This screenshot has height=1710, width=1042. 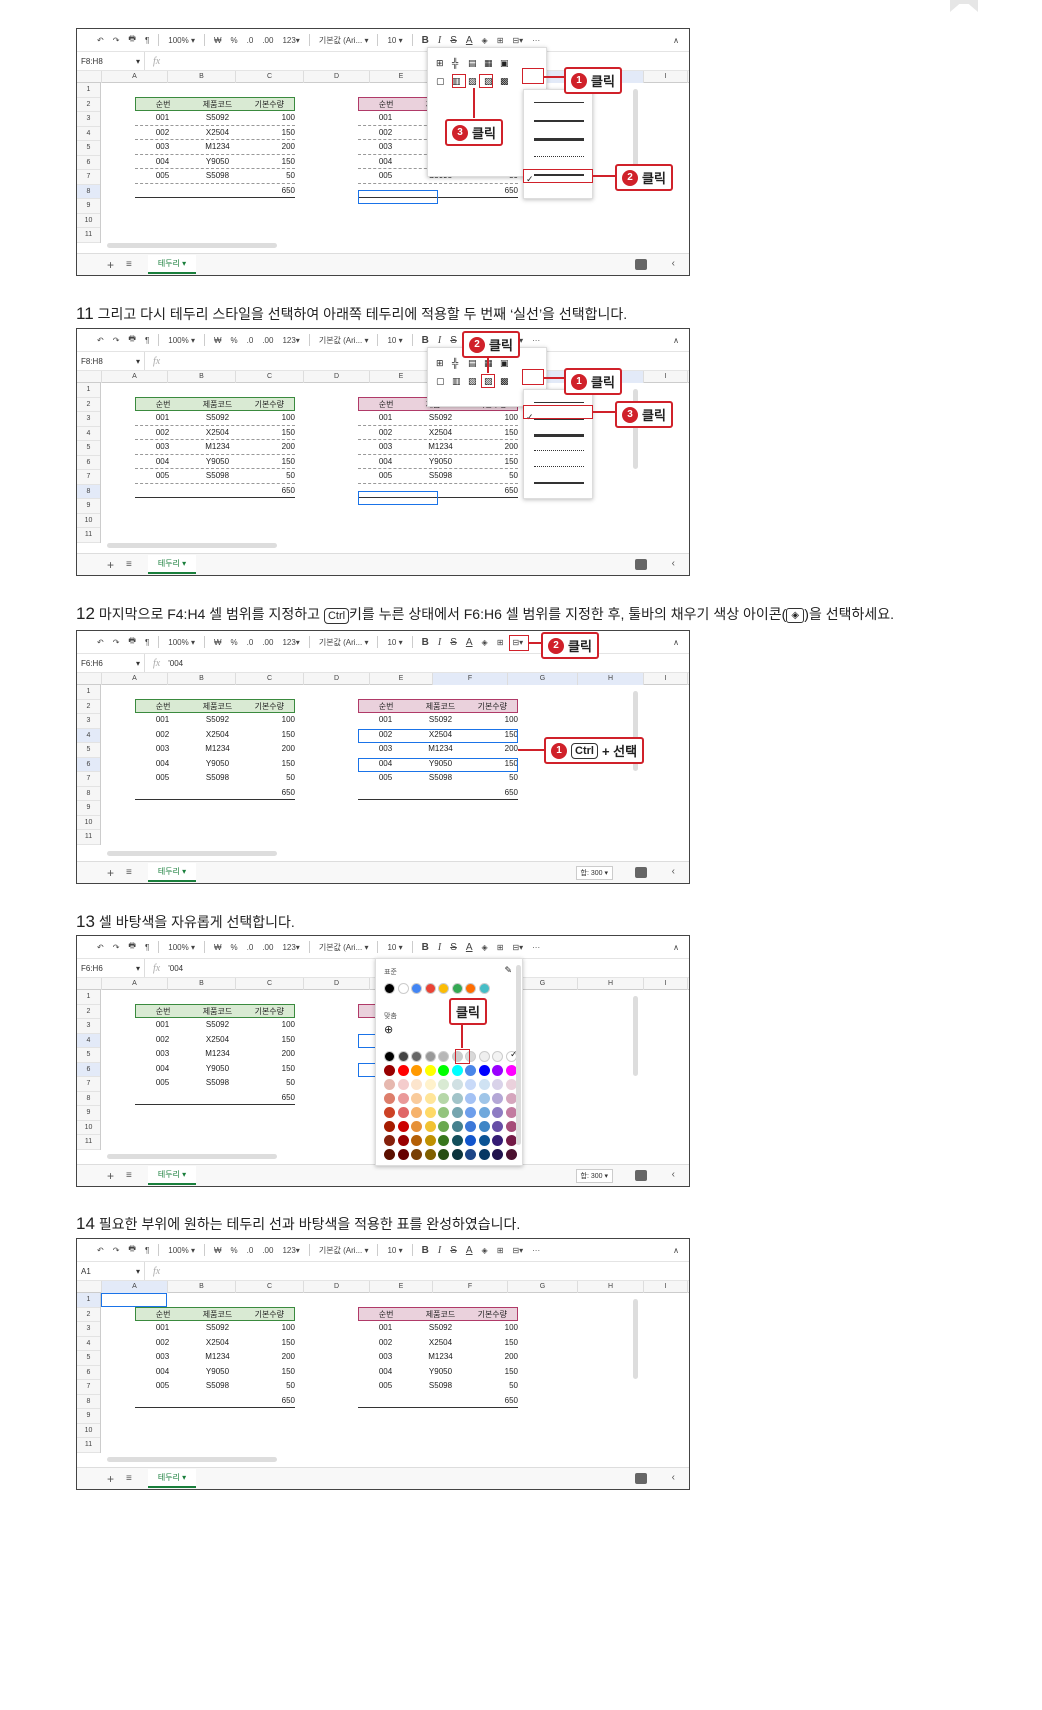 What do you see at coordinates (485, 40) in the screenshot?
I see `fill-color-icon: ◈` at bounding box center [485, 40].